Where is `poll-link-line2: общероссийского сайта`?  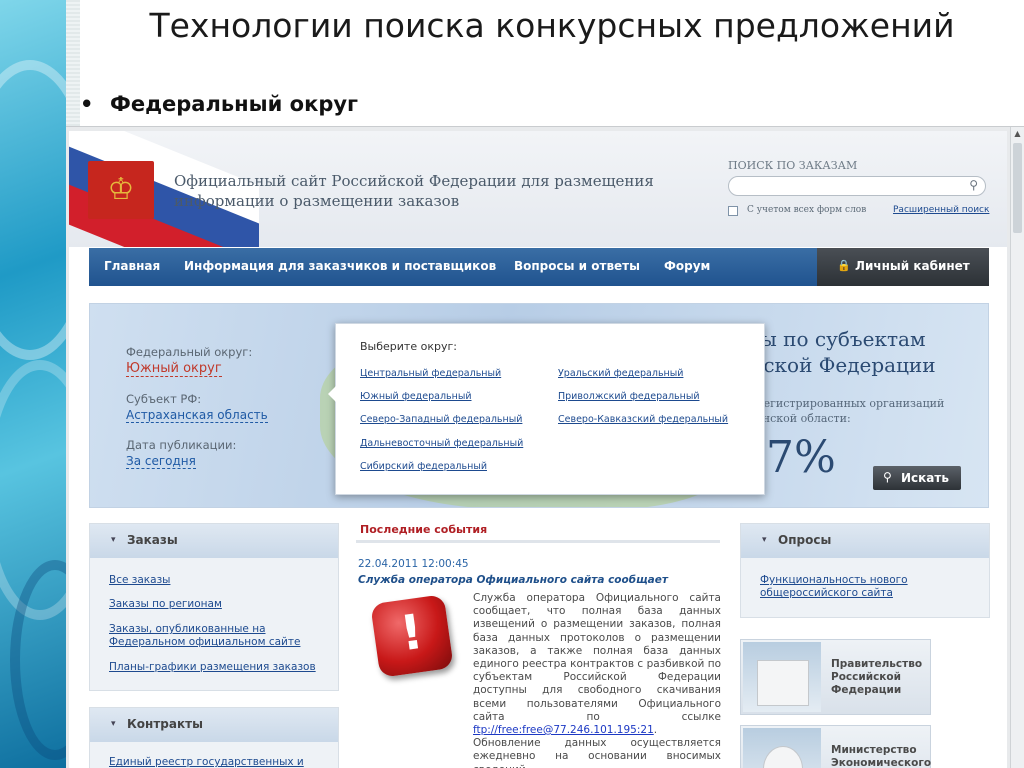 poll-link-line2: общероссийского сайта is located at coordinates (826, 593).